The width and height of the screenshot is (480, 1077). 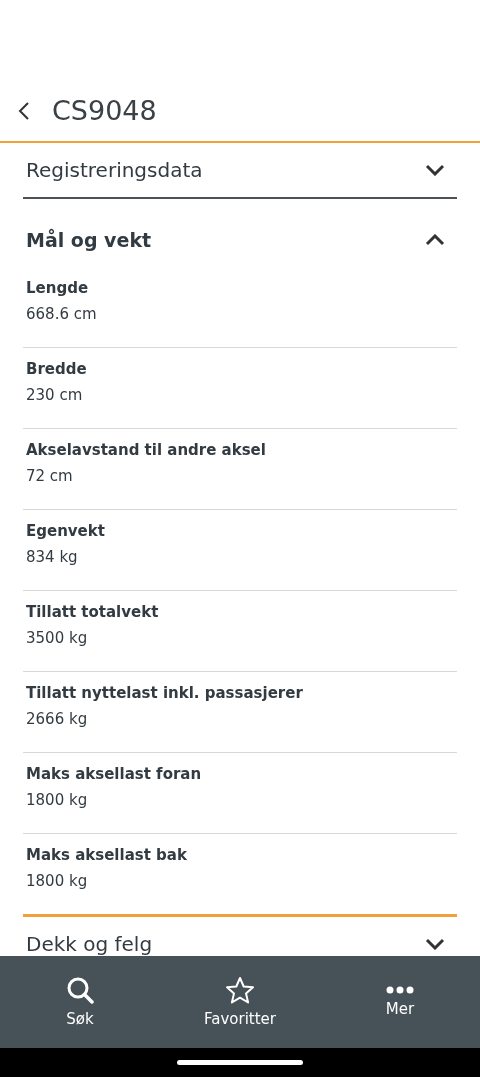 I want to click on nav-tab: Søk, so click(x=80, y=1002).